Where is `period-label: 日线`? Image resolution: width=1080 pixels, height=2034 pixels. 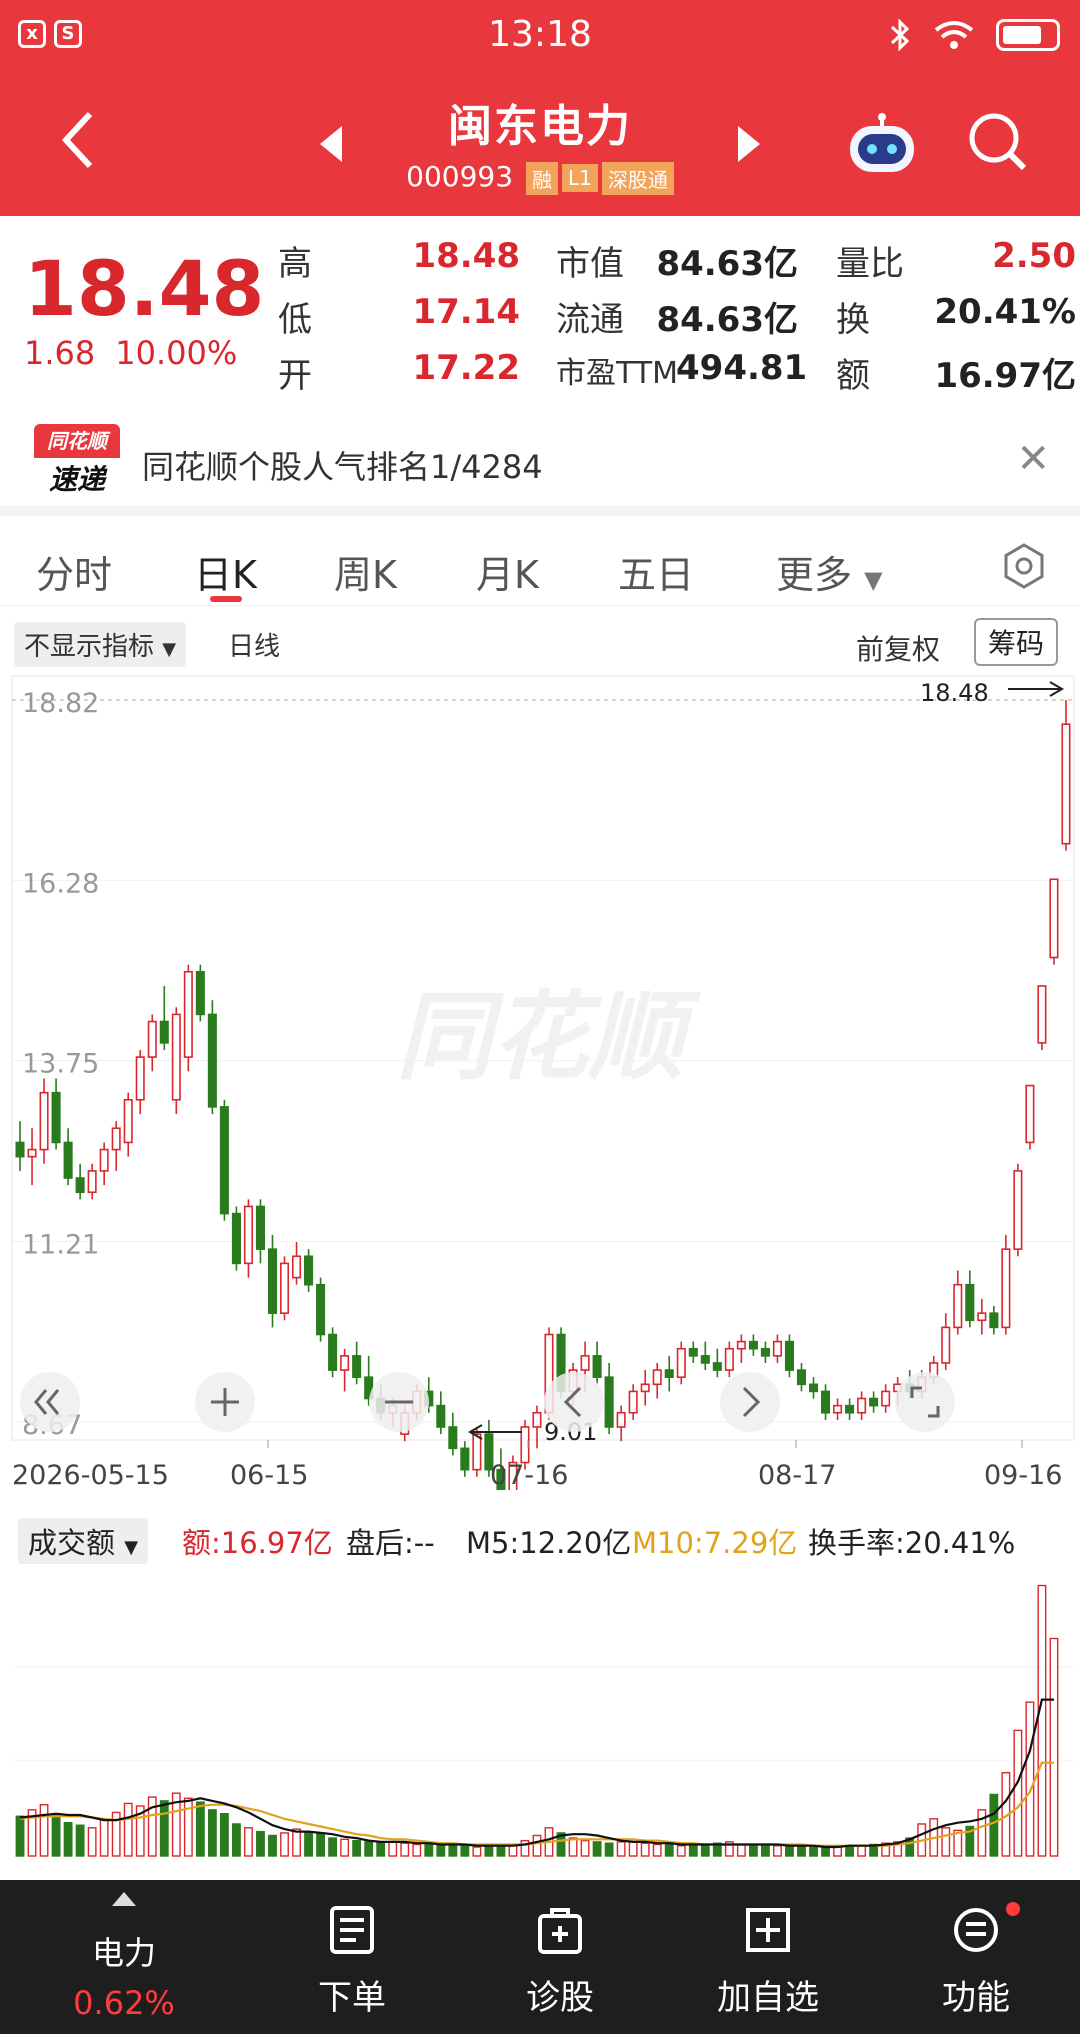 period-label: 日线 is located at coordinates (254, 647).